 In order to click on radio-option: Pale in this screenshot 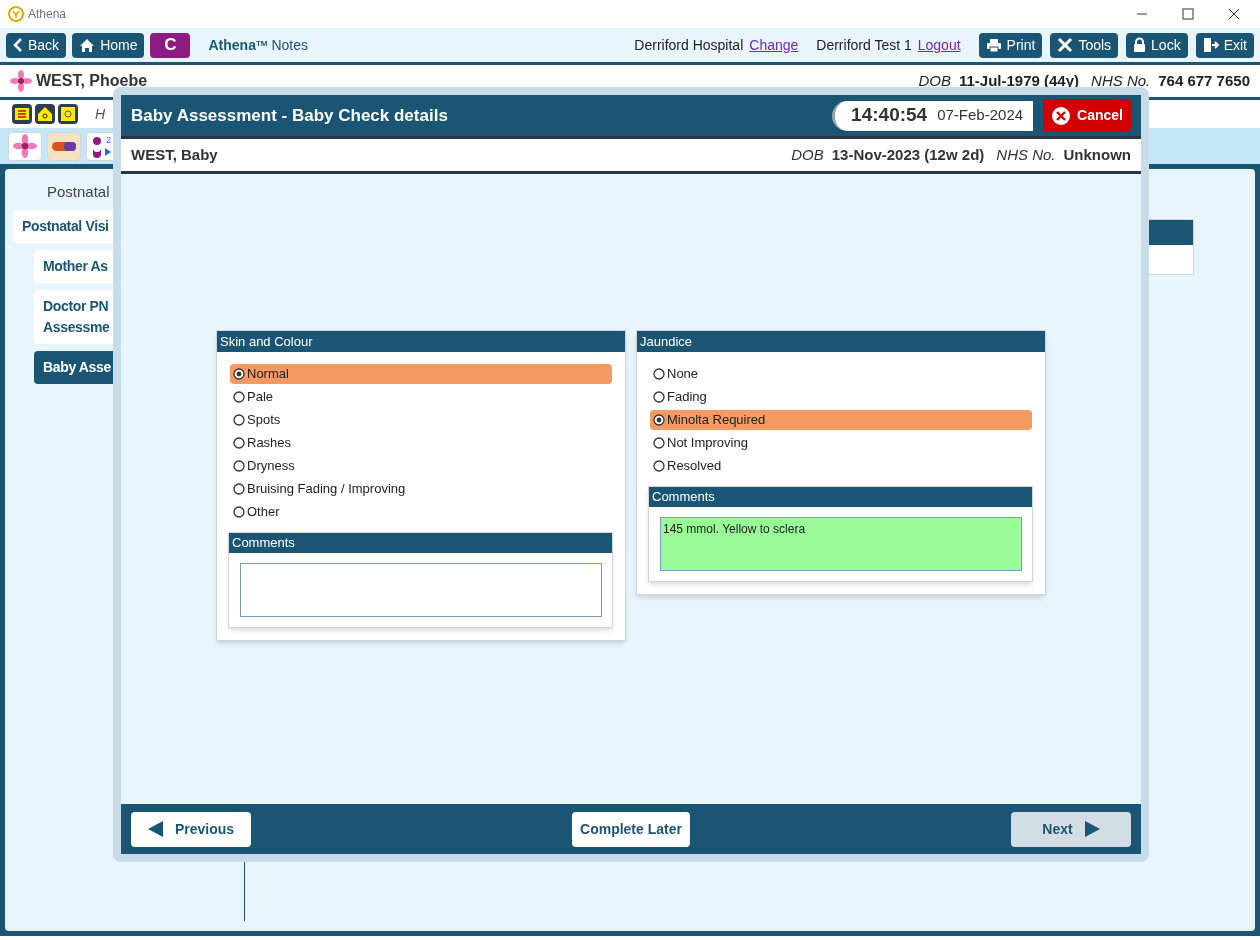, I will do `click(421, 397)`.